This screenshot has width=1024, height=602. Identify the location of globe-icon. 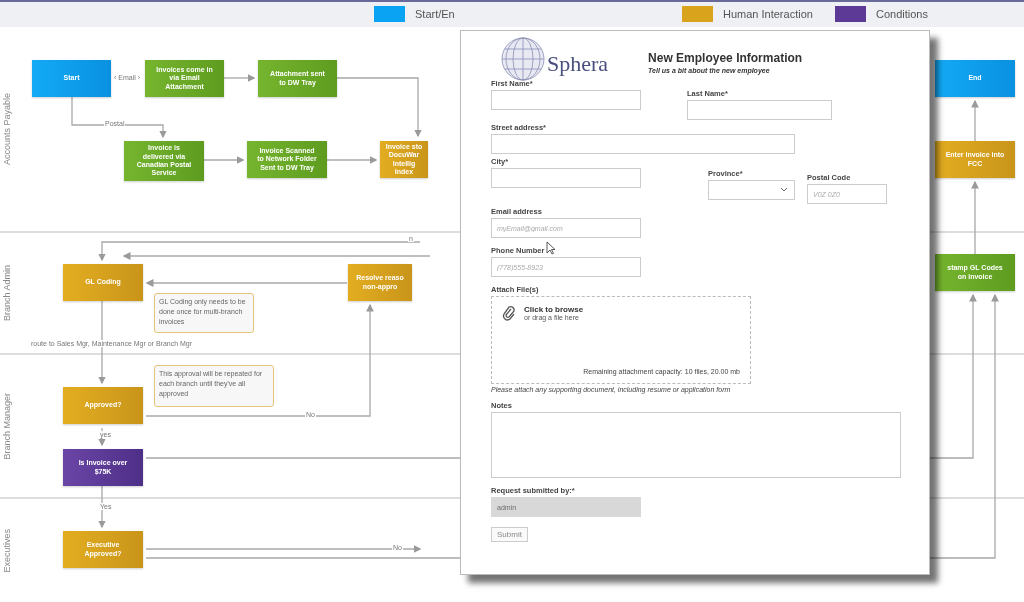
(523, 59).